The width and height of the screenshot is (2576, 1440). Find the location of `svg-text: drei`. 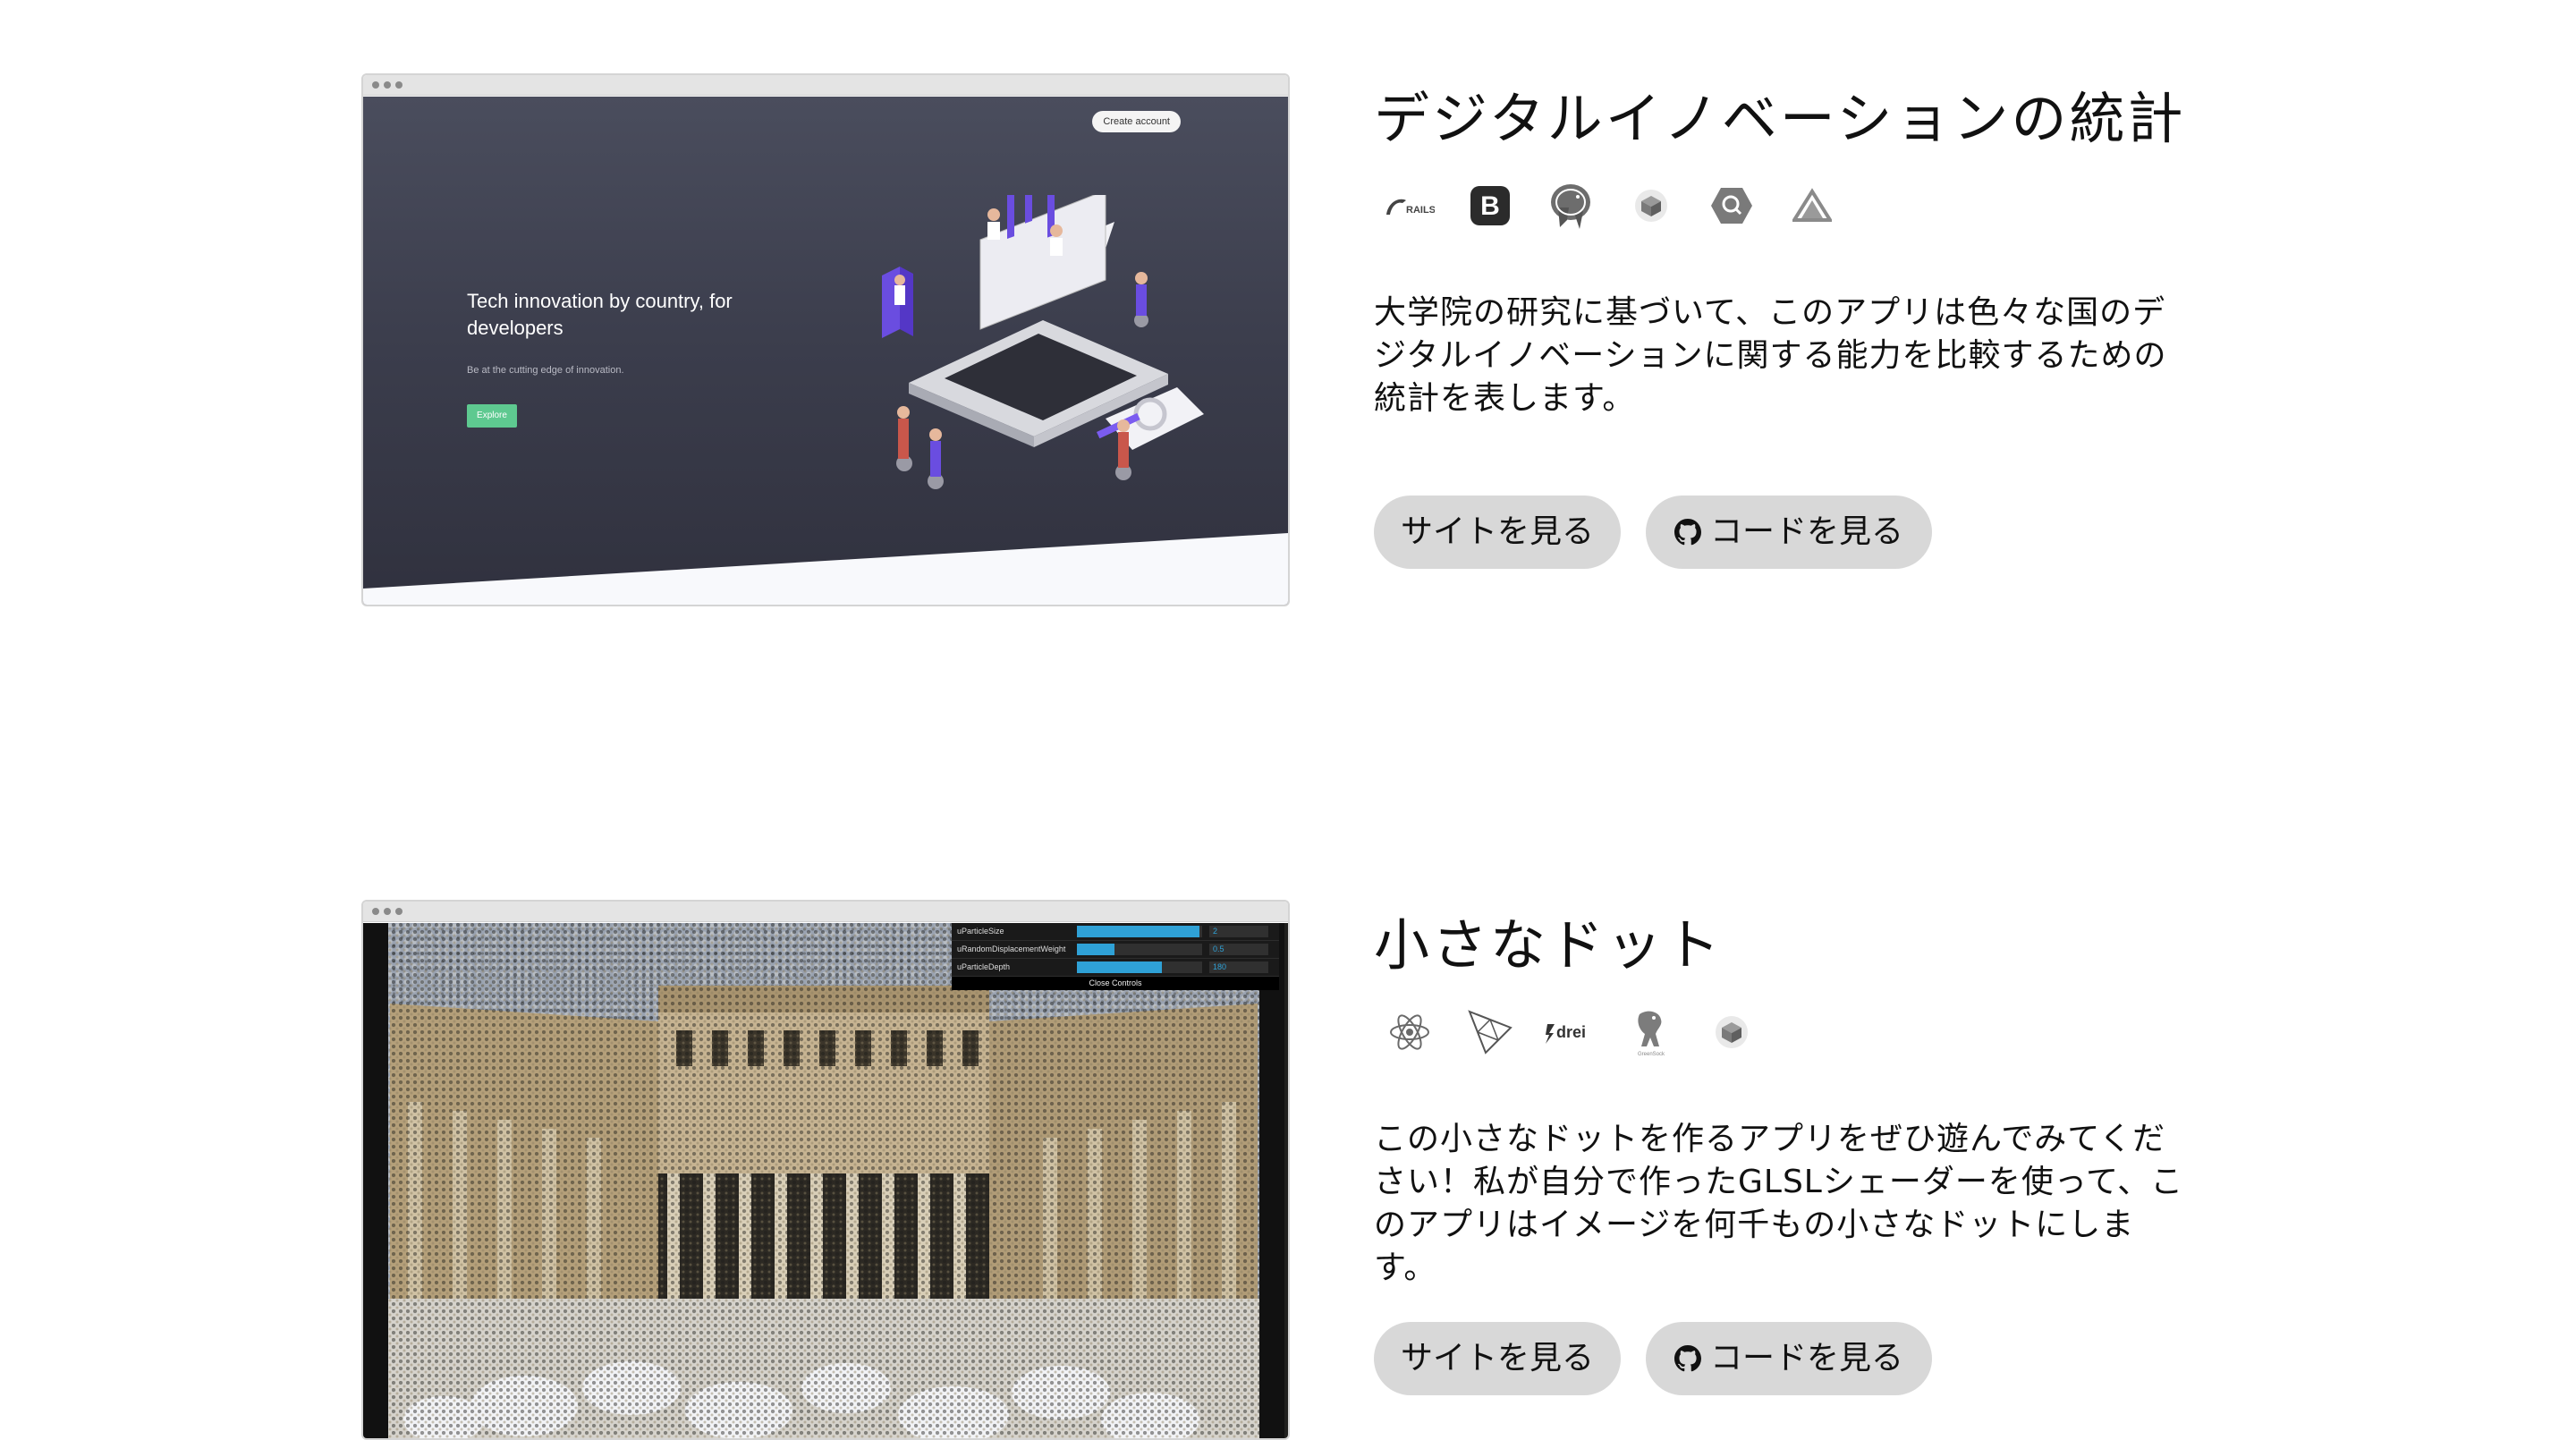

svg-text: drei is located at coordinates (1571, 1032).